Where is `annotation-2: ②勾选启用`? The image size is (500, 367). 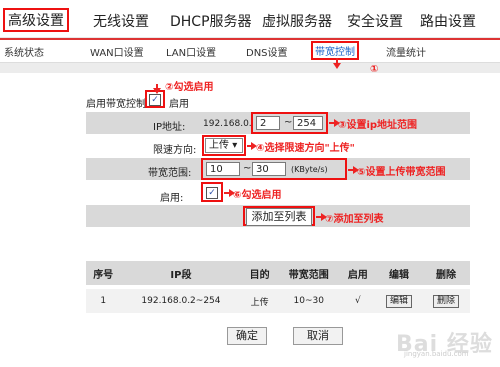 annotation-2: ②勾选启用 is located at coordinates (189, 87).